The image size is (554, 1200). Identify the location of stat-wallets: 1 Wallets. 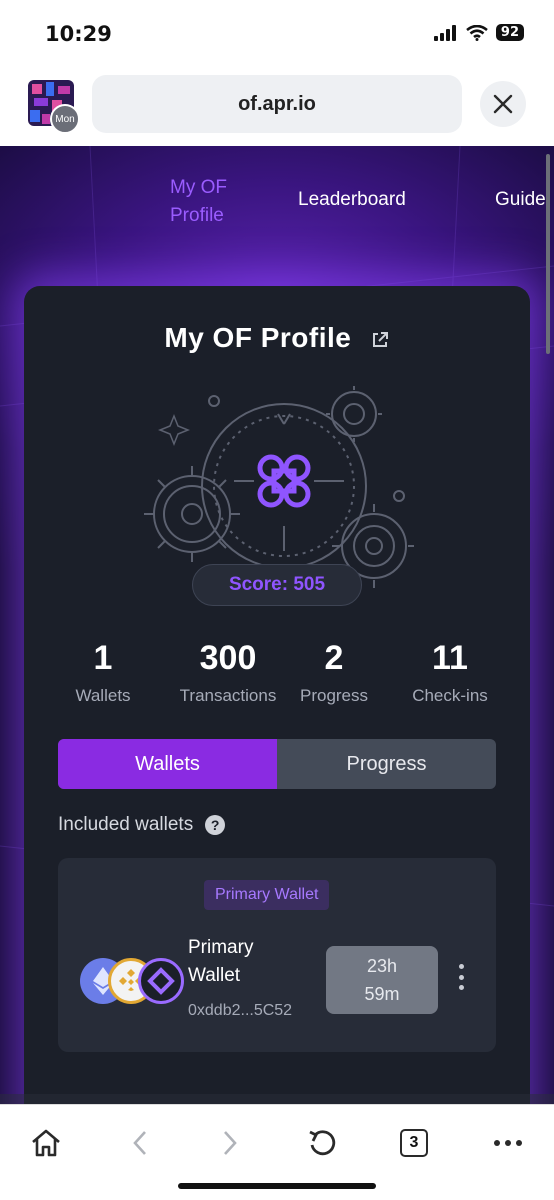
(103, 672).